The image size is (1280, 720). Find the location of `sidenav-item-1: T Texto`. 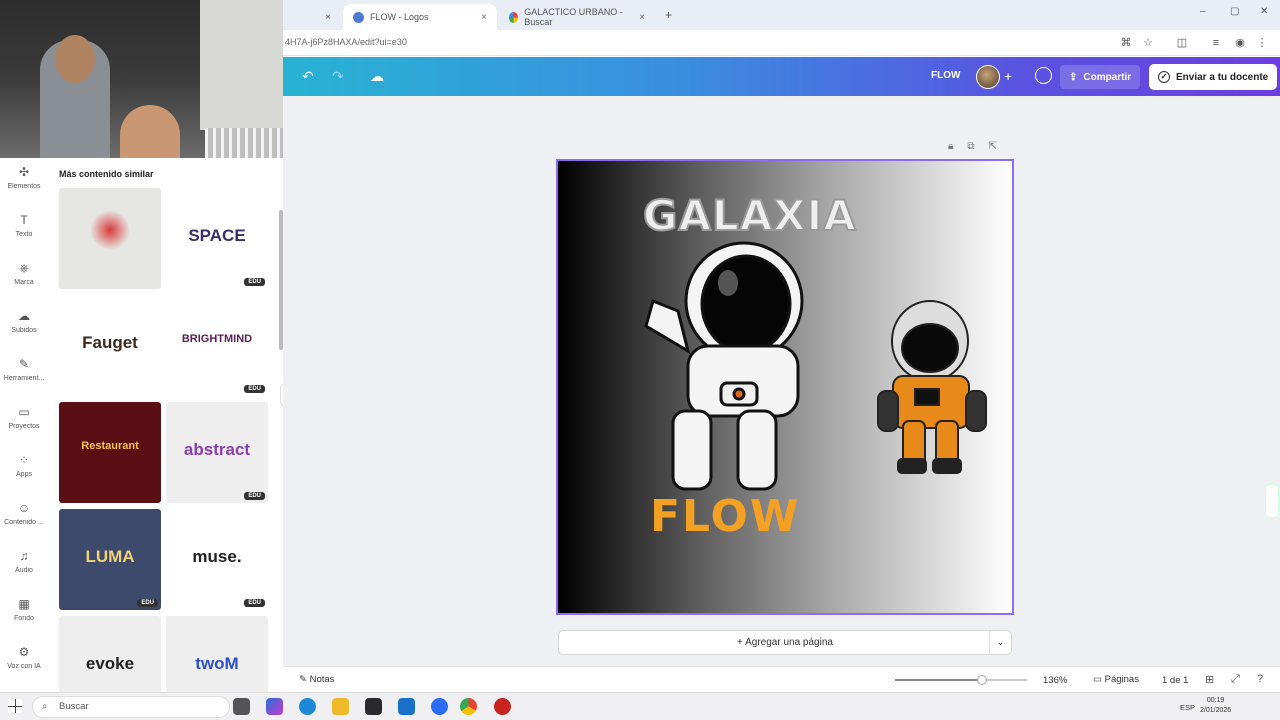

sidenav-item-1: T Texto is located at coordinates (24, 225).